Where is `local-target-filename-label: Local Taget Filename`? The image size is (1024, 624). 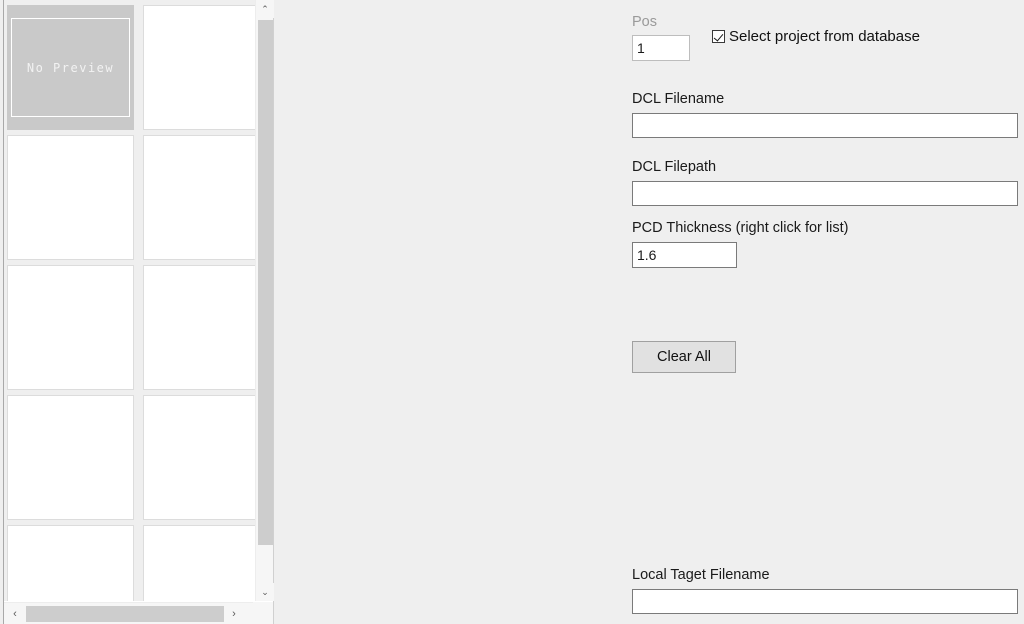 local-target-filename-label: Local Taget Filename is located at coordinates (701, 575).